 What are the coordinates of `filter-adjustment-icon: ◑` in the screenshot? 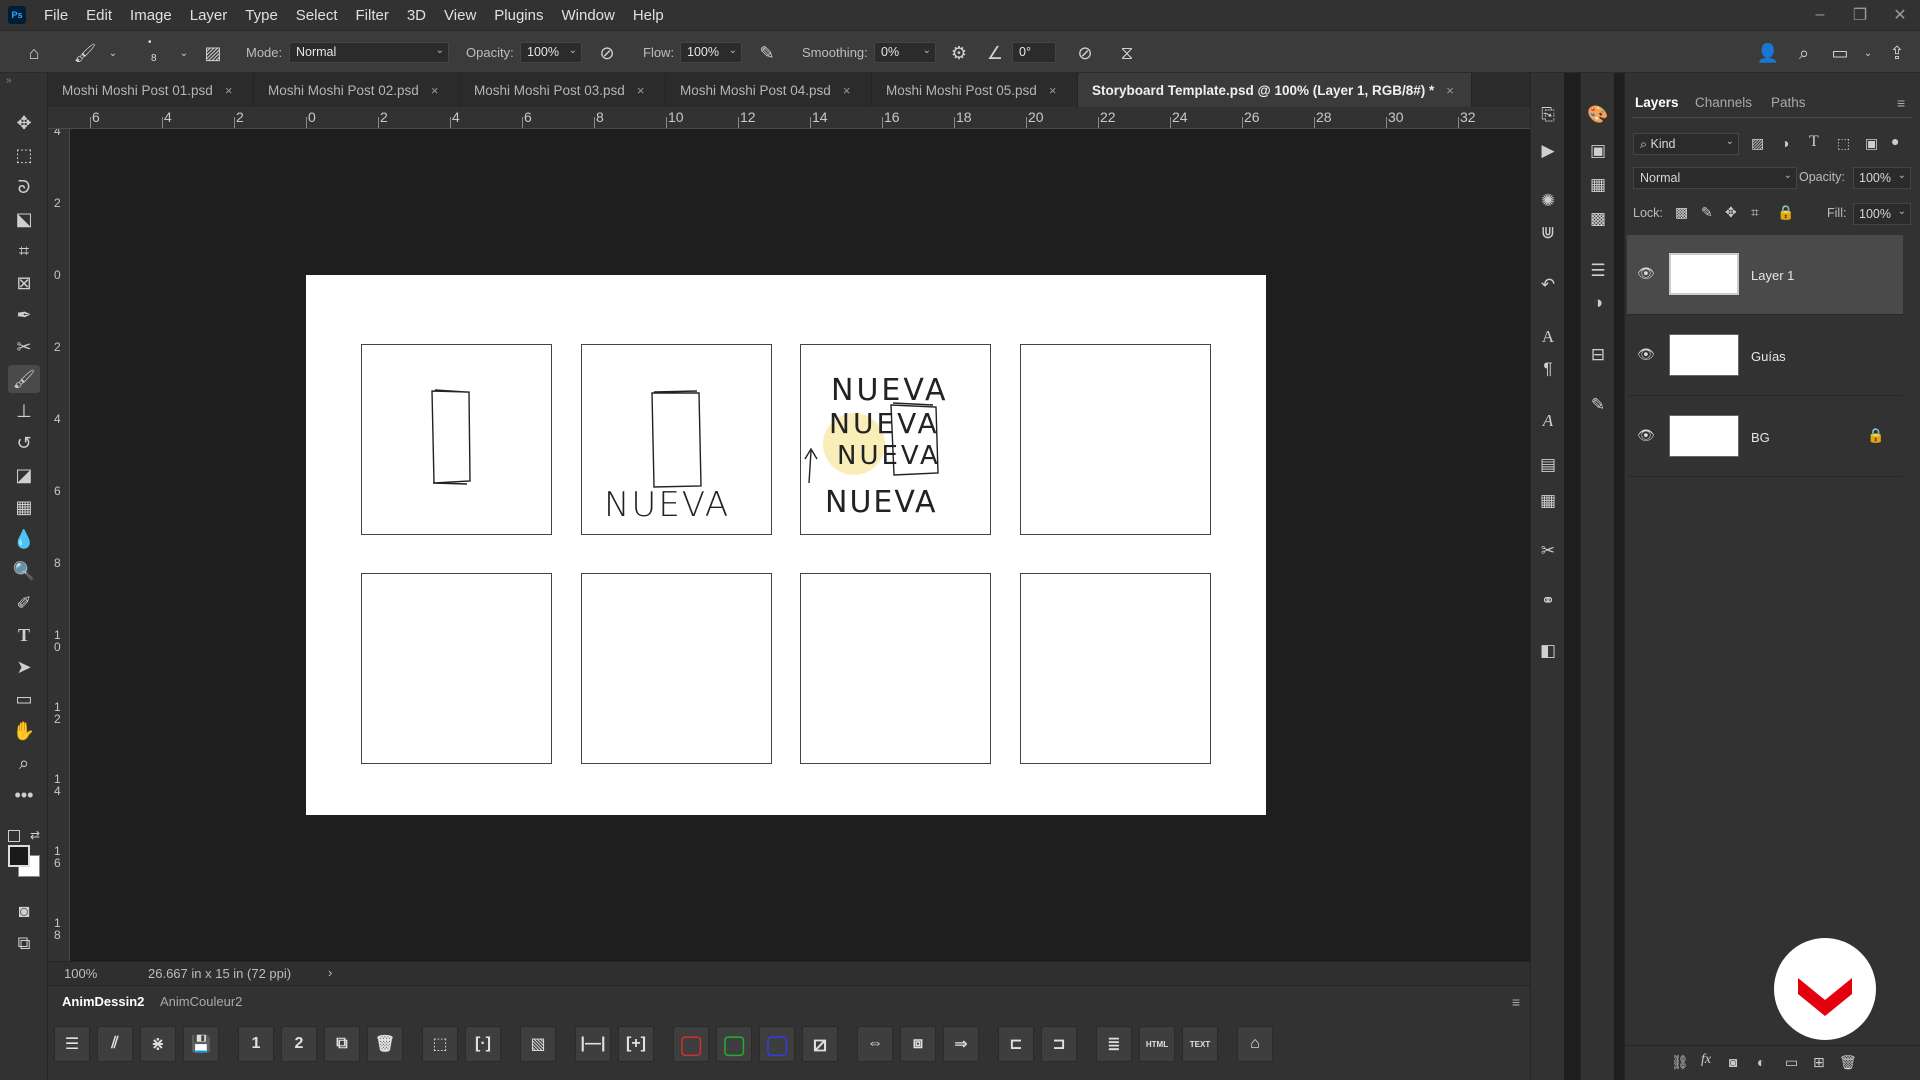 It's located at (1785, 143).